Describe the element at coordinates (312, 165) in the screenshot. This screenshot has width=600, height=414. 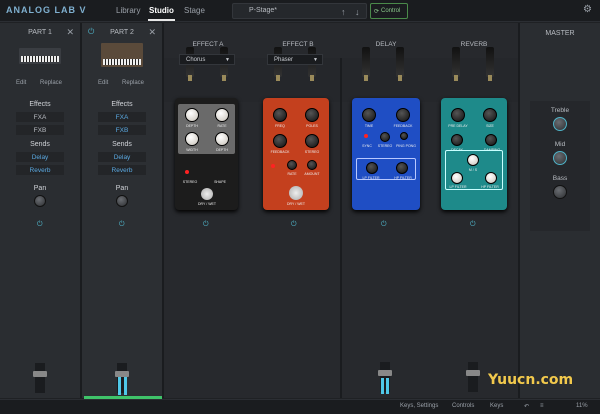
I see `phaser-amount-knob` at that location.